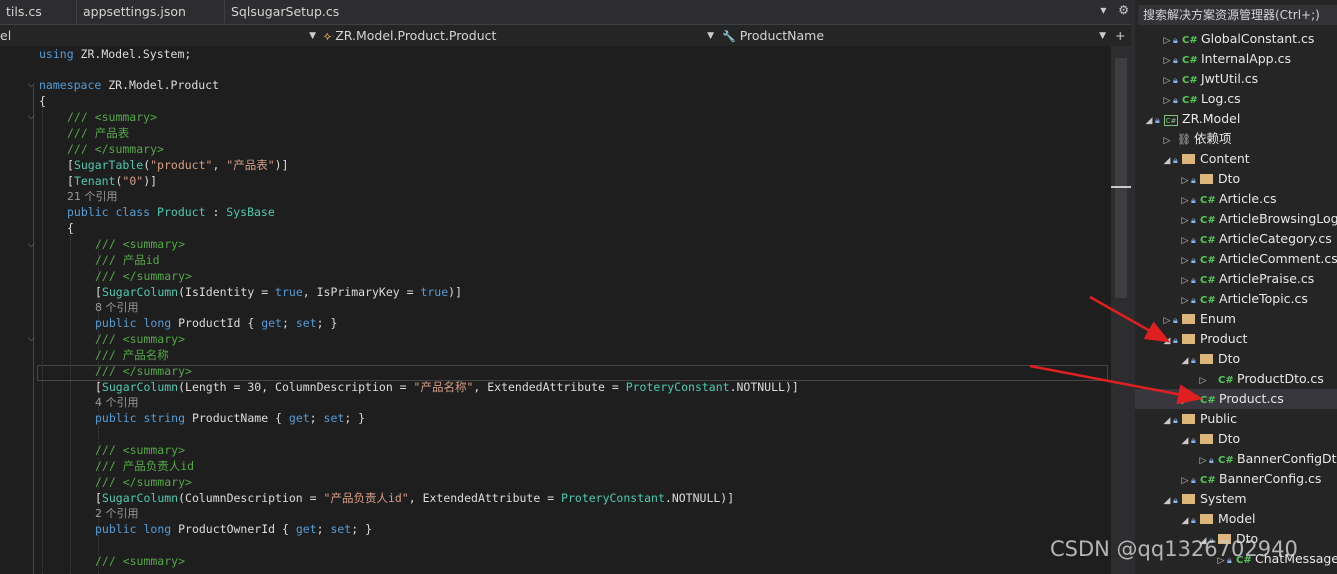 The image size is (1337, 574). I want to click on arrow-to-product-cs, so click(1116, 384).